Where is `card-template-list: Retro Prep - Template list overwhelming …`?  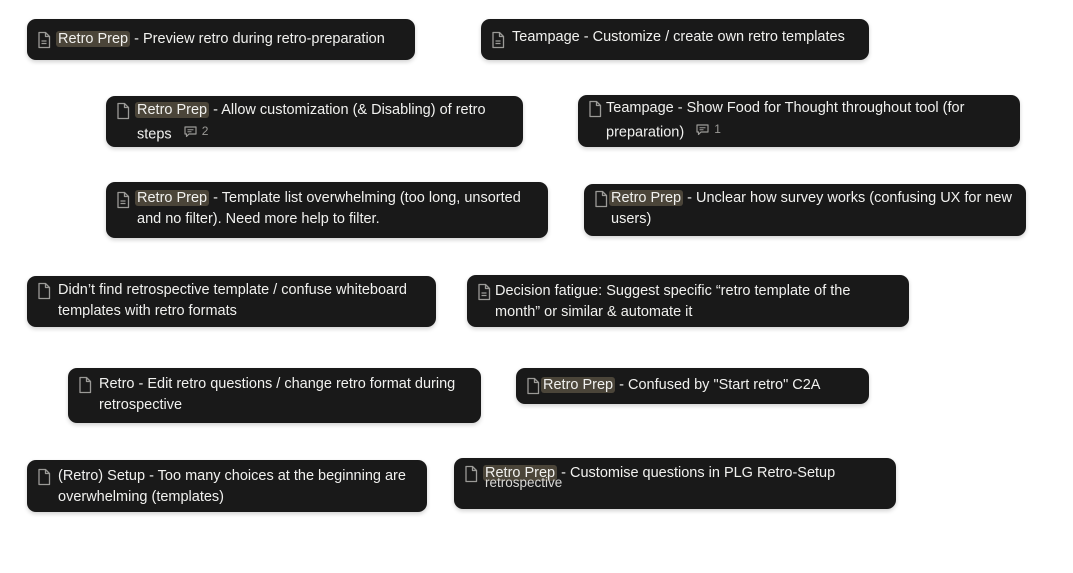
card-template-list: Retro Prep - Template list overwhelming … is located at coordinates (327, 210).